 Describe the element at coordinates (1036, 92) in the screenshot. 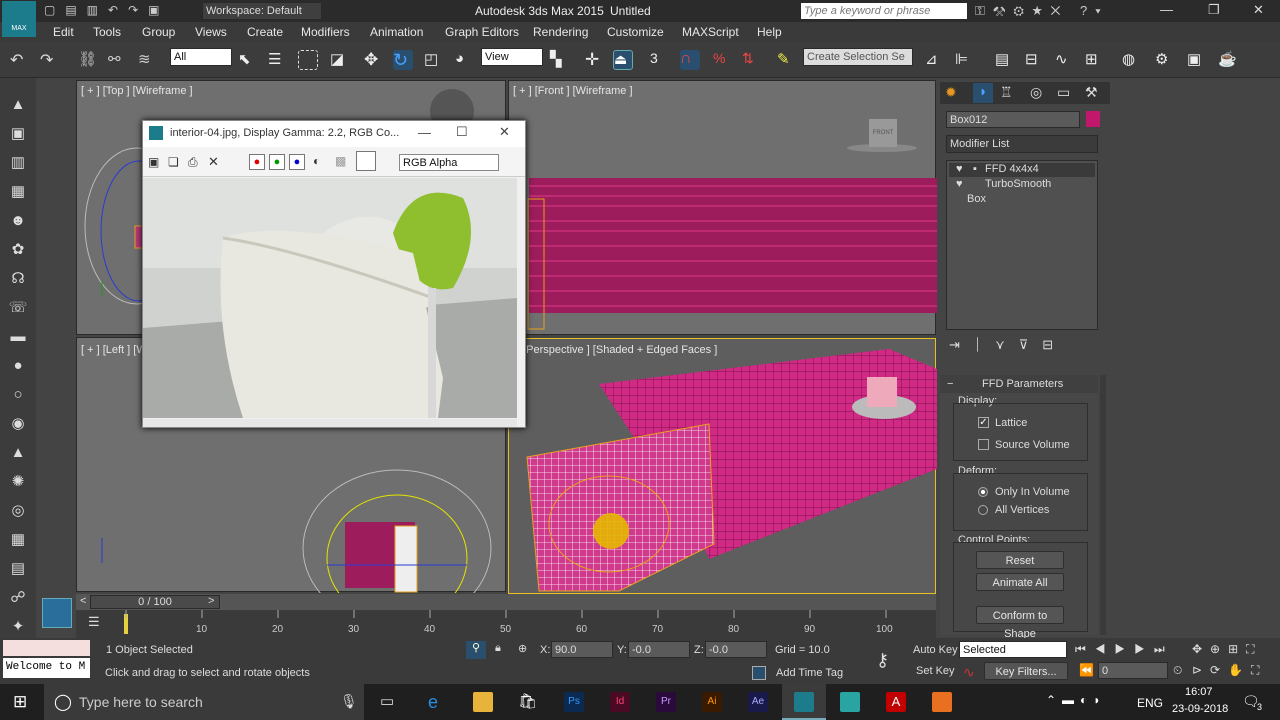

I see `motion-tab-icon: ◎` at that location.